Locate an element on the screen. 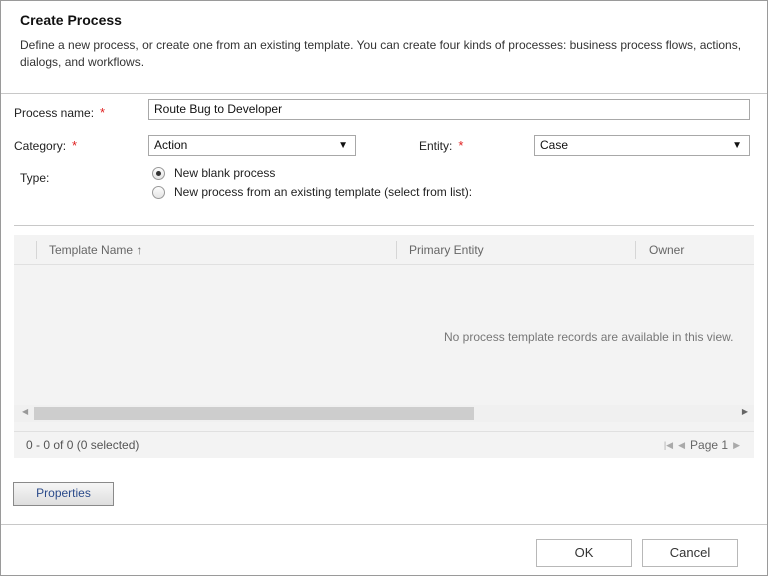  next-page-icon: ▶ is located at coordinates (736, 445).